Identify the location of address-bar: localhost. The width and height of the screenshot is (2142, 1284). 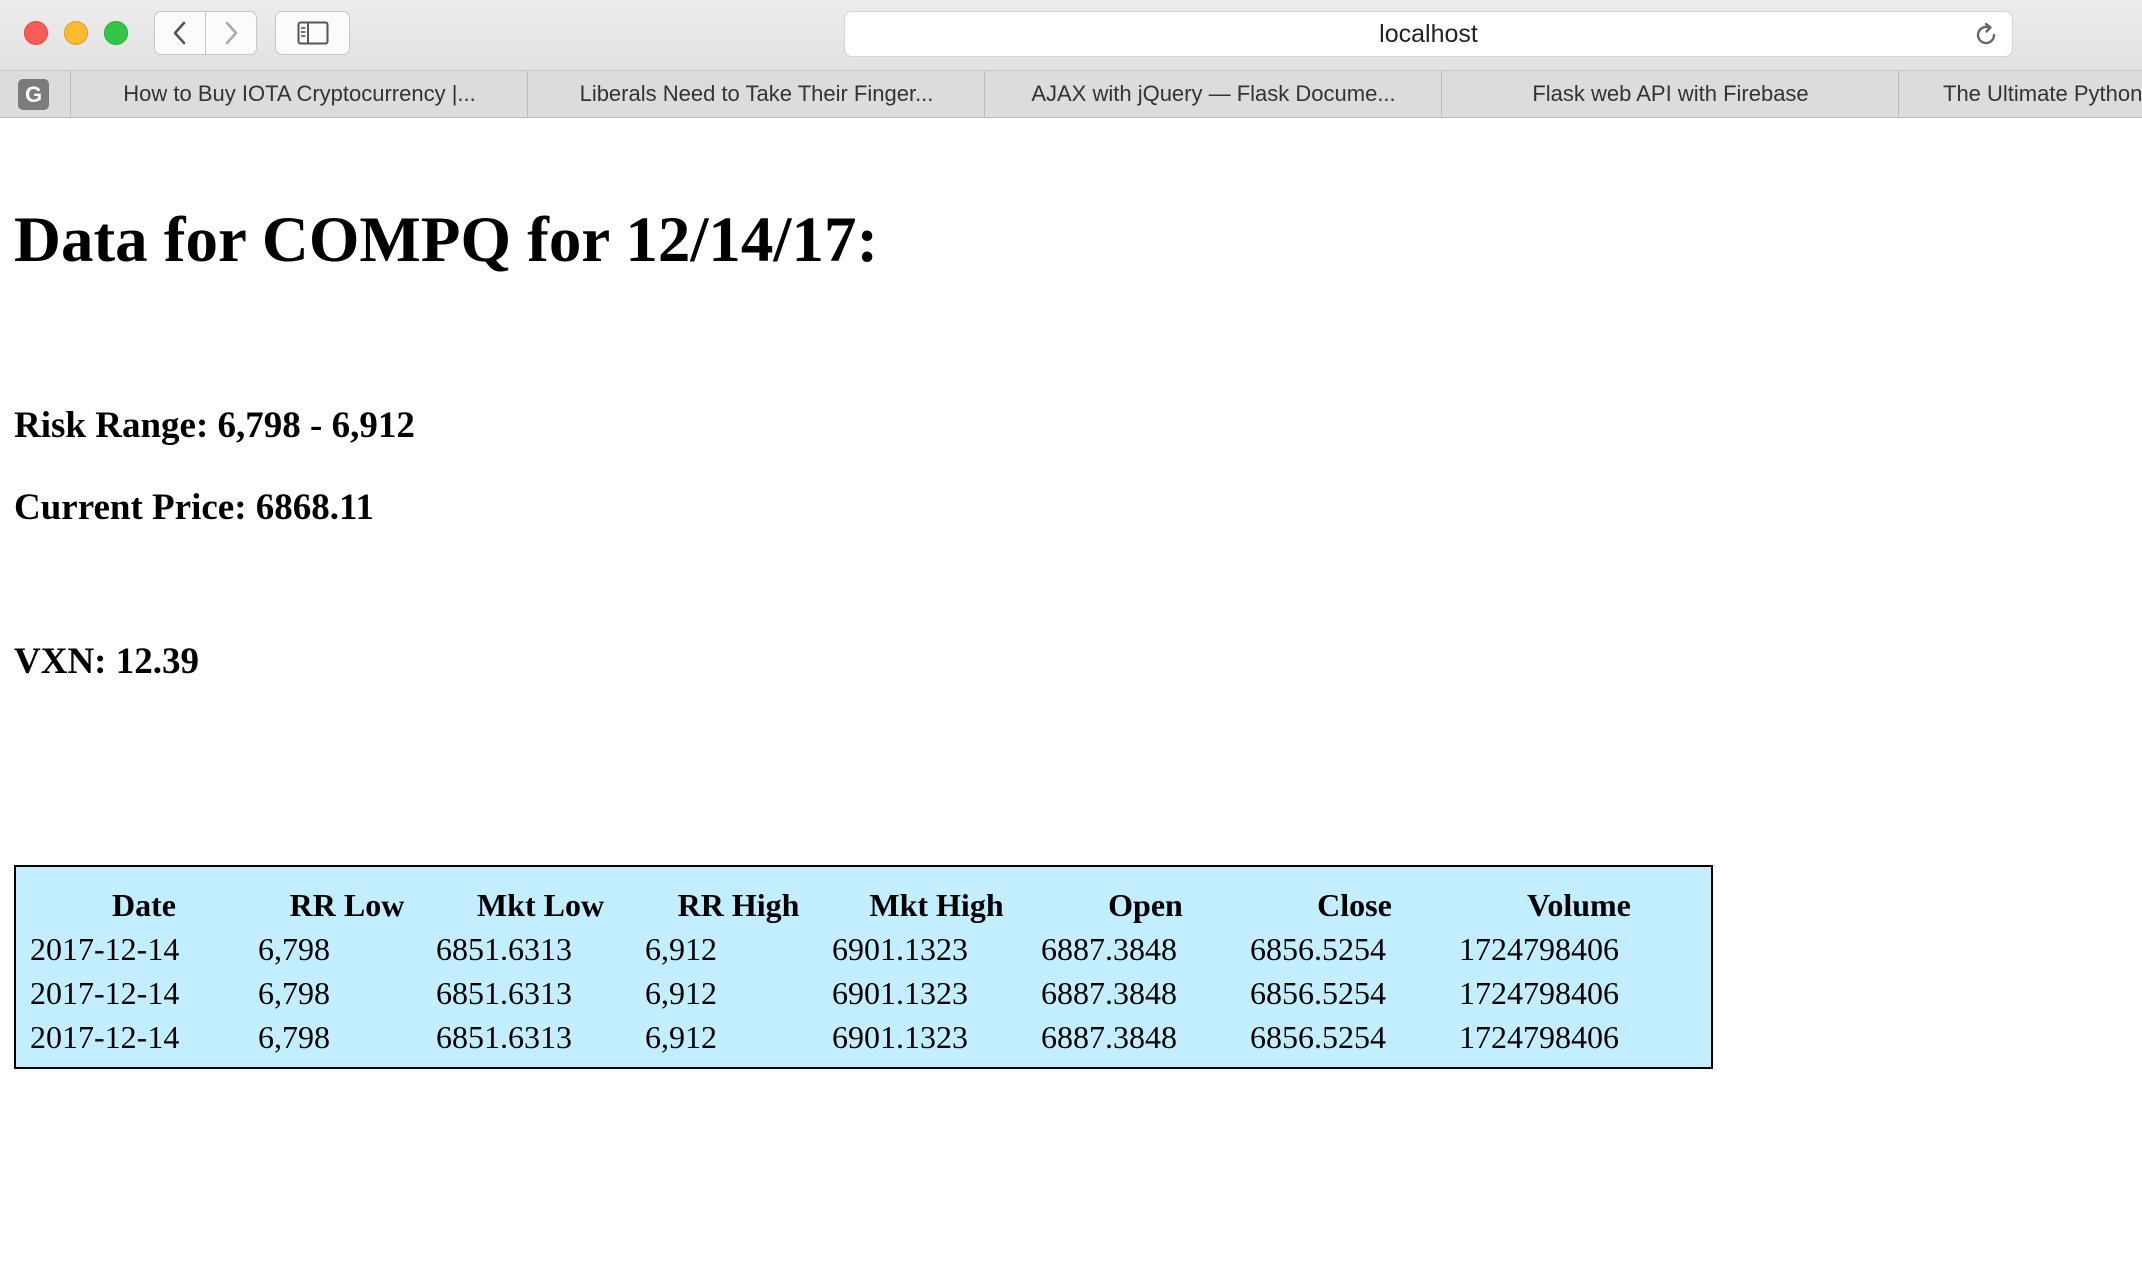
(1428, 34).